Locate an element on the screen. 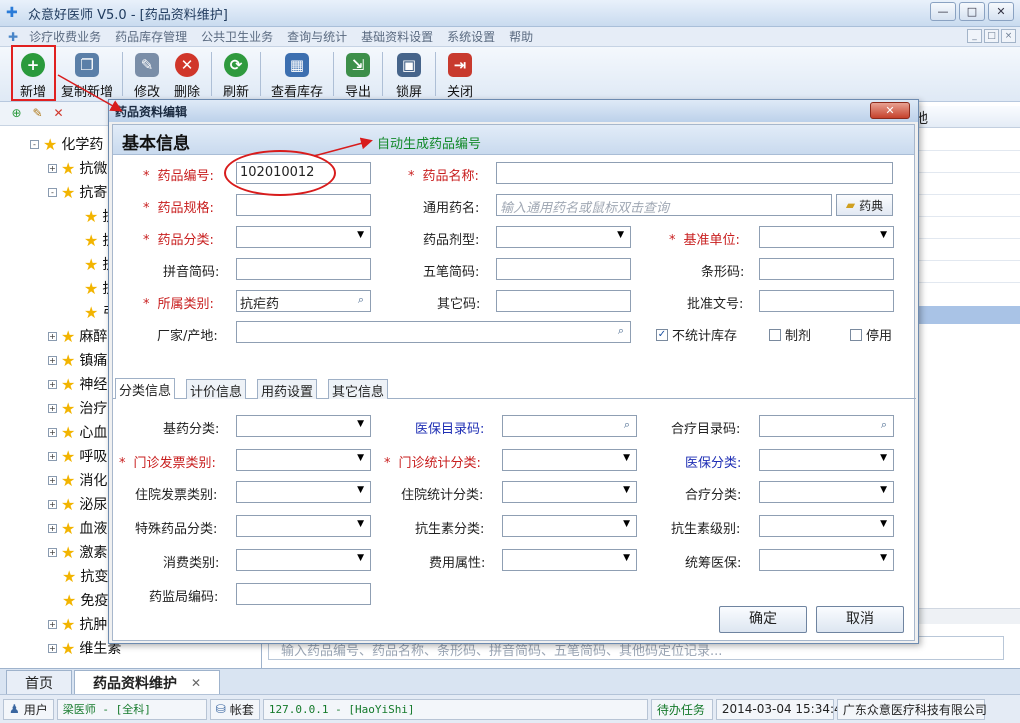 The image size is (1020, 723). fee-attr-select: ▼ is located at coordinates (569, 560).